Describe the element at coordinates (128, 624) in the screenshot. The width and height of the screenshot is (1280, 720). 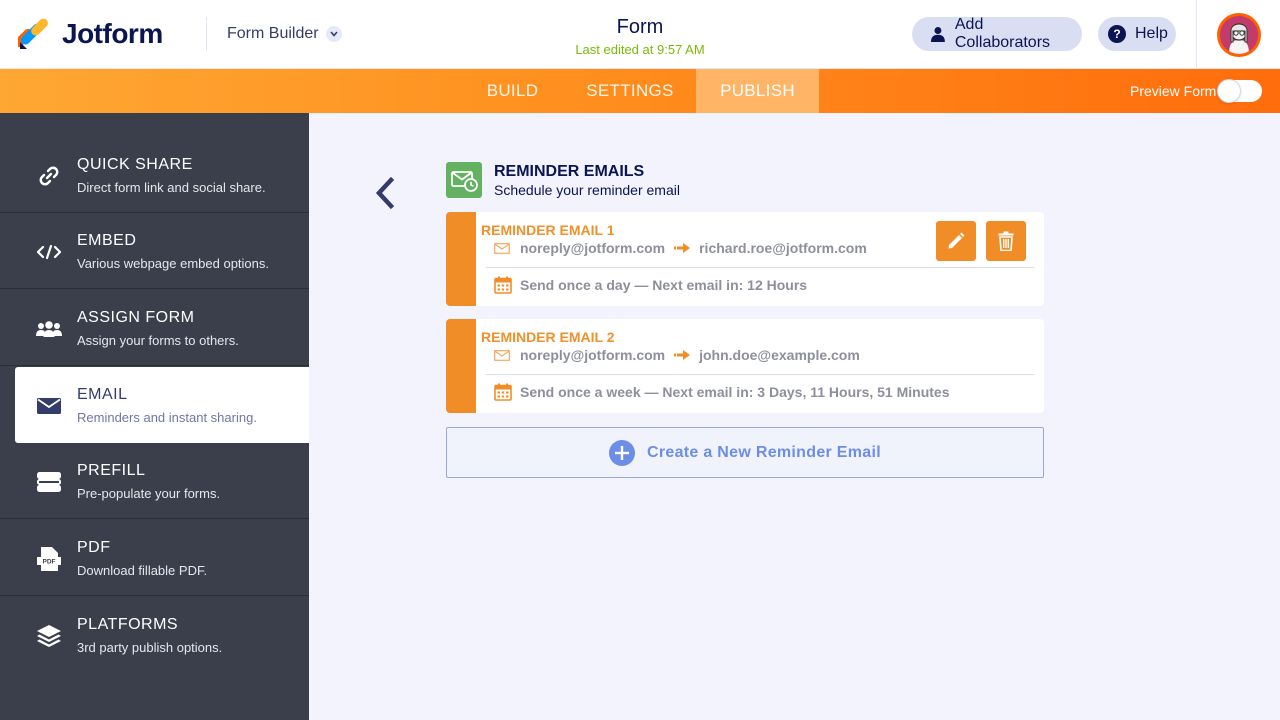
I see `sidebar-item-title: PLATFORMS` at that location.